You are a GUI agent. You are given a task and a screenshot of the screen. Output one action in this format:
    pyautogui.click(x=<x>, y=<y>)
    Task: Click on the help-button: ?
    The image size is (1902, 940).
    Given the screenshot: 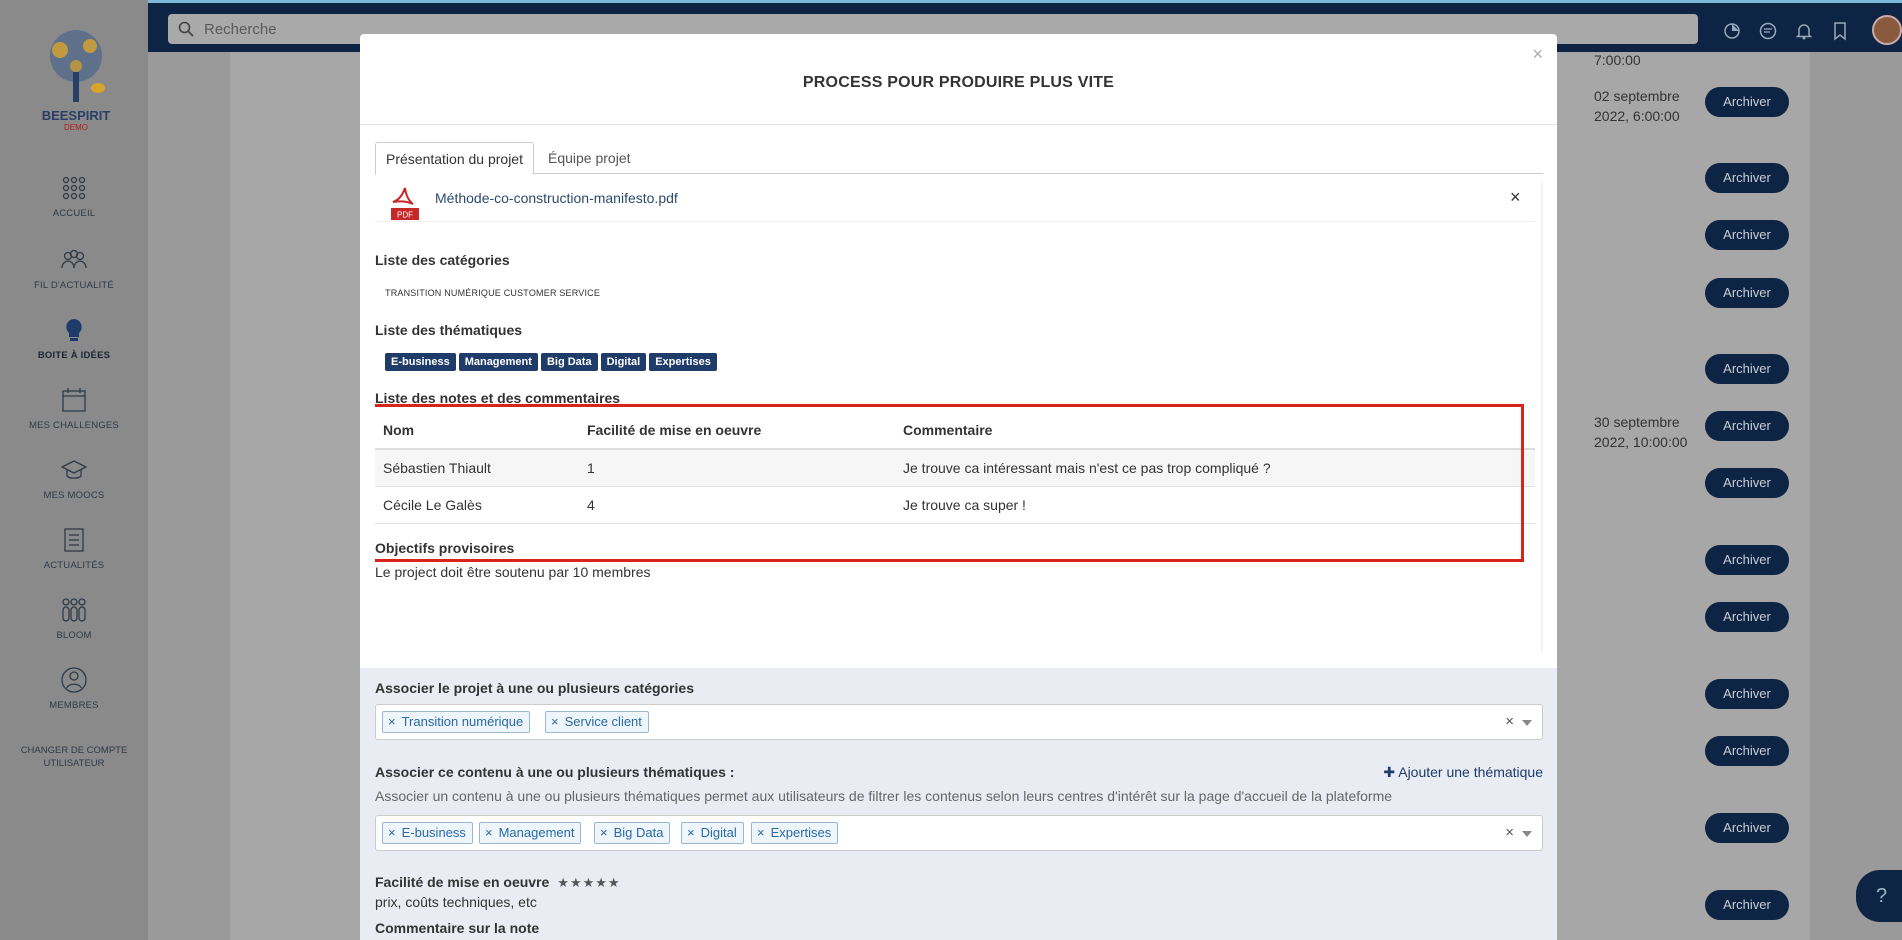 What is the action you would take?
    pyautogui.click(x=1879, y=896)
    